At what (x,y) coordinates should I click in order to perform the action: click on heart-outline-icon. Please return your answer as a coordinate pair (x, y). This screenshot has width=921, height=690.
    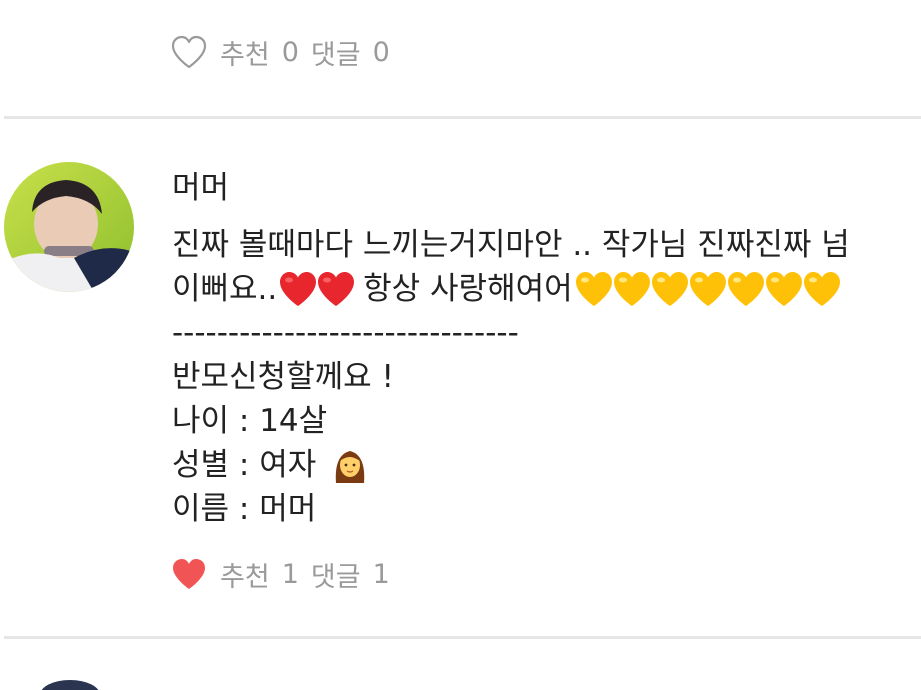
    Looking at the image, I should click on (189, 52).